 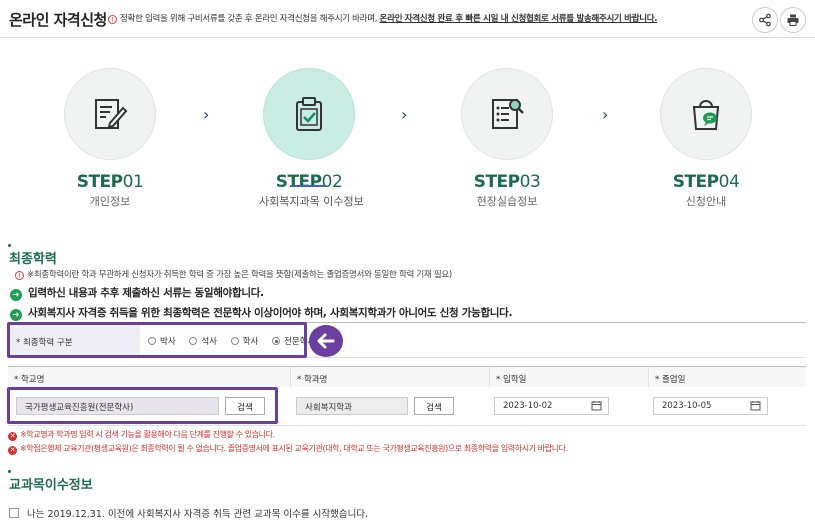 I want to click on major-search-button: 검색, so click(x=434, y=406).